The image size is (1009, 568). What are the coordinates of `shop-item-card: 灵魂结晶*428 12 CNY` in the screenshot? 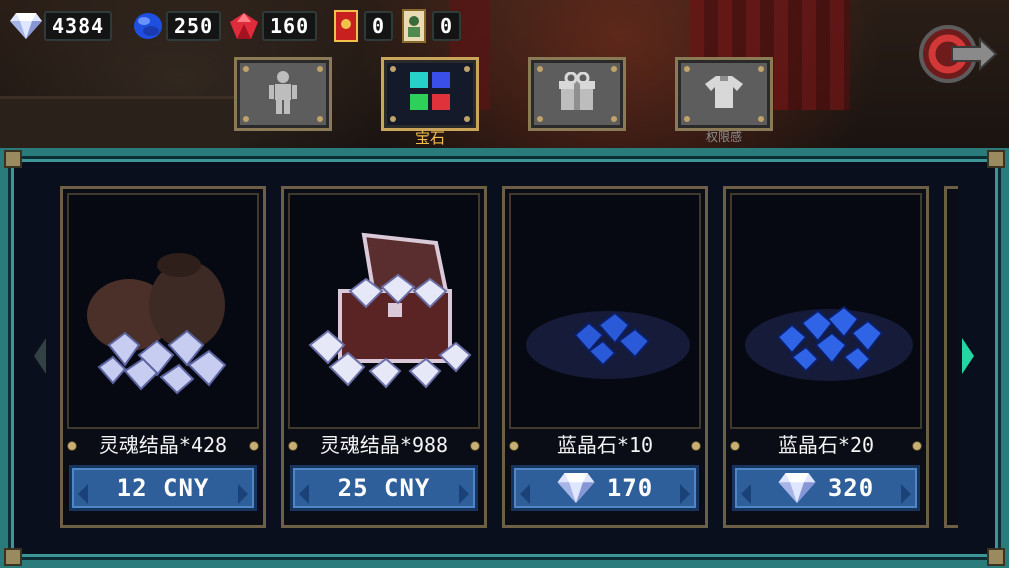 It's located at (163, 357).